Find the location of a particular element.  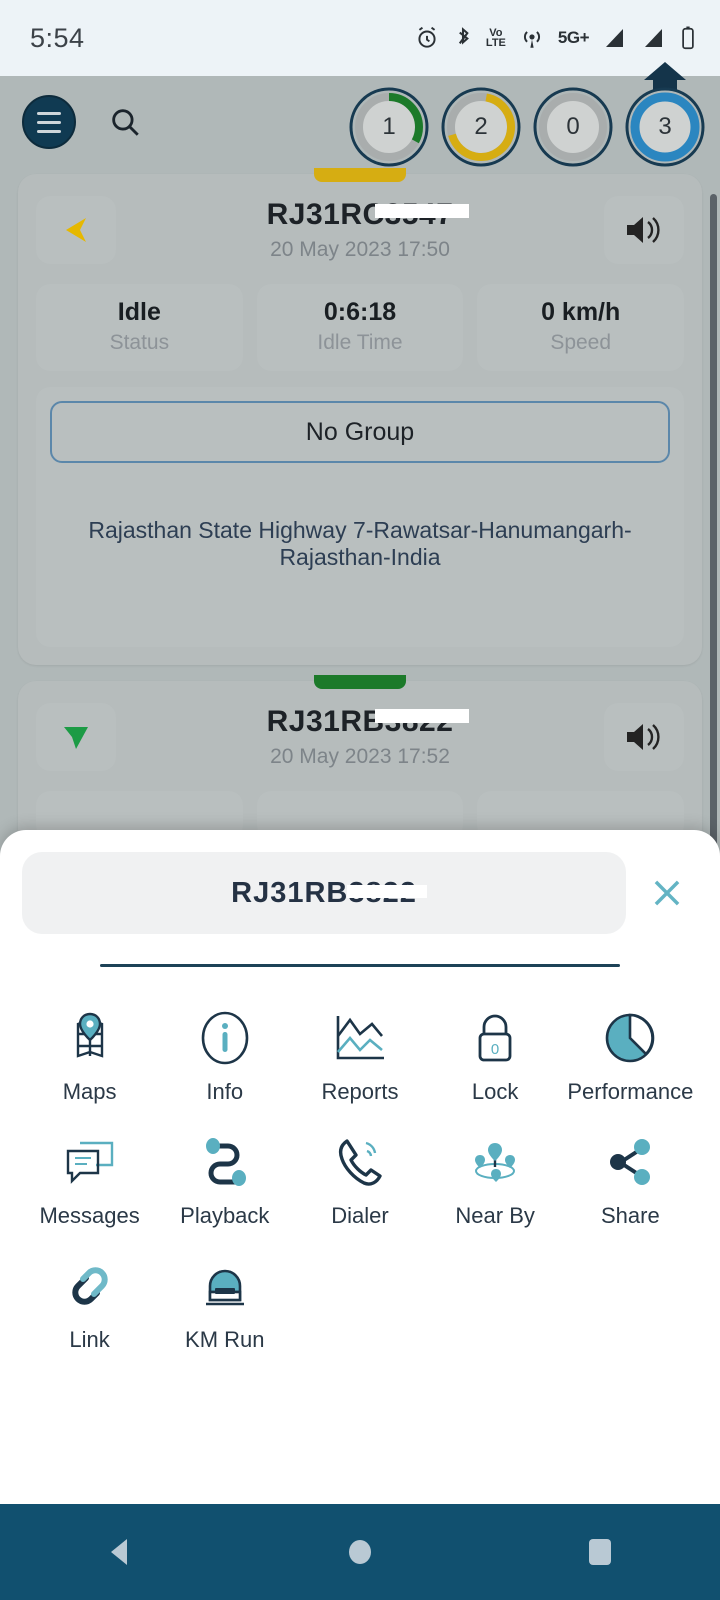

sheet-title-pill: RJ31RB3822 is located at coordinates (324, 893).